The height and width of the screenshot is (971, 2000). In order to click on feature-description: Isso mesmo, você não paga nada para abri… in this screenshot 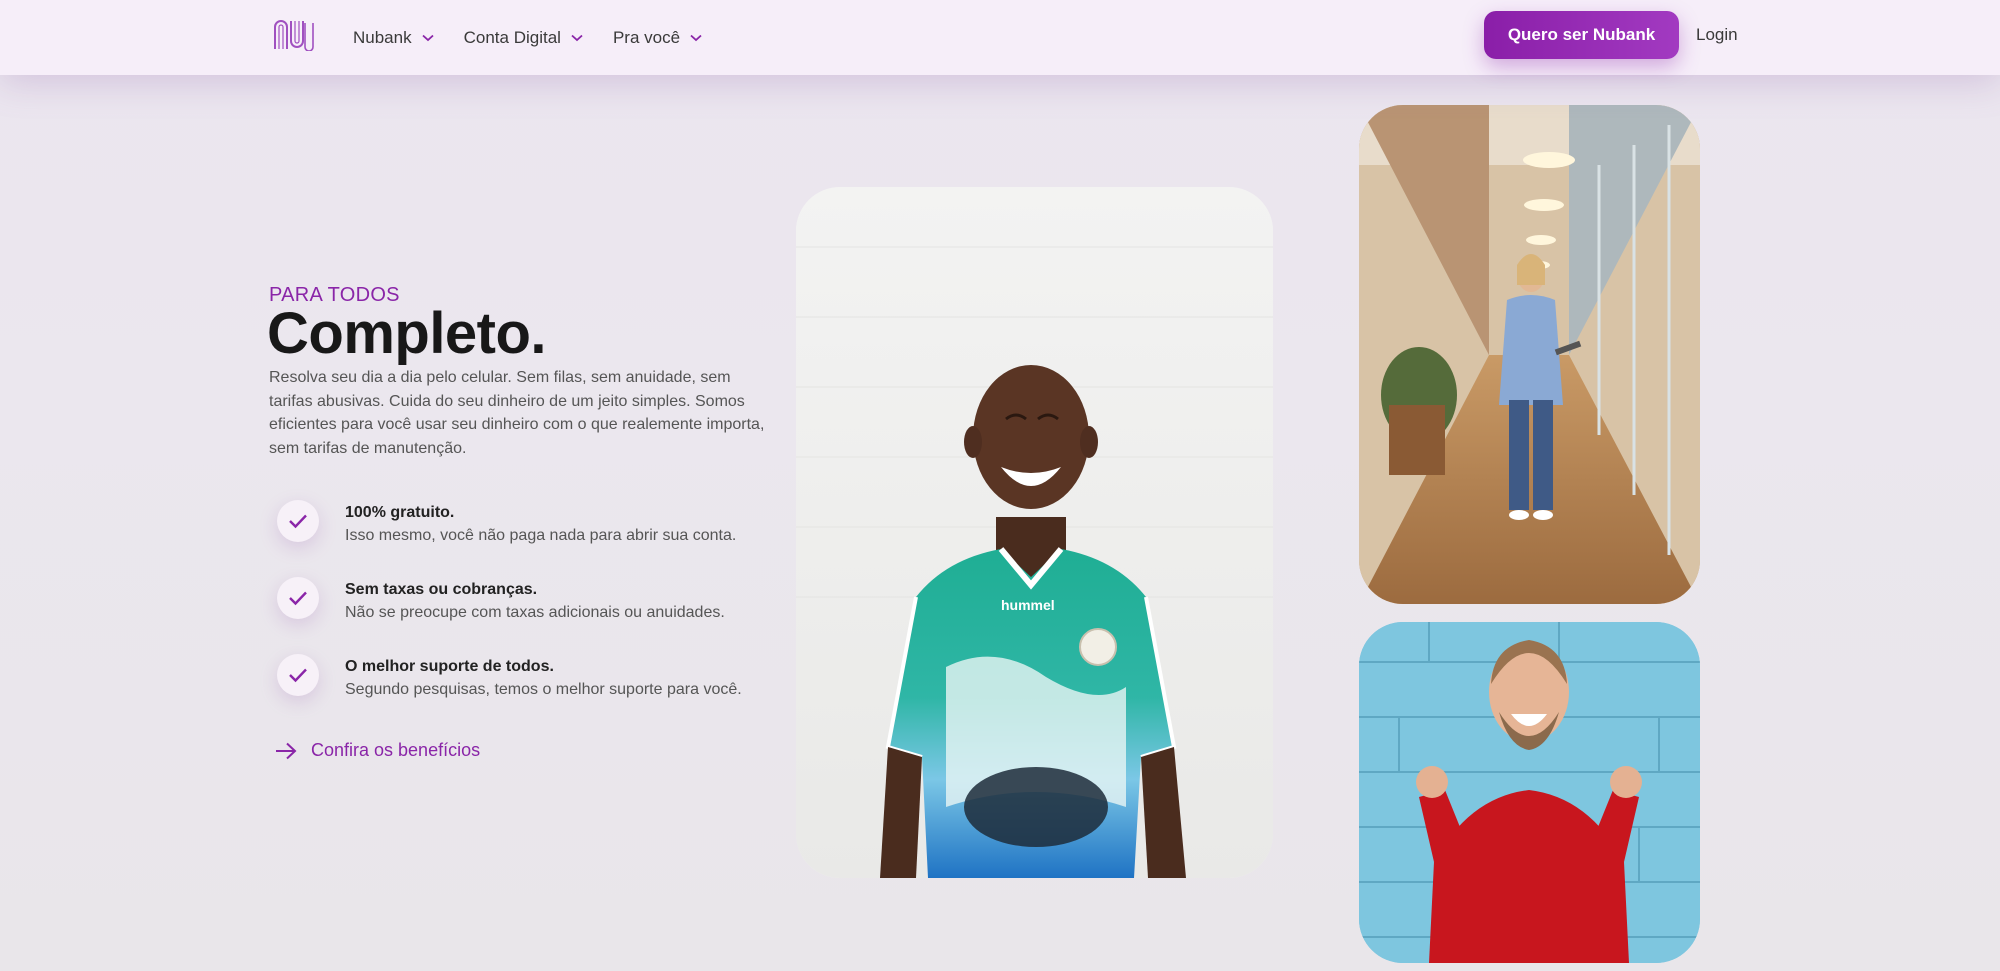, I will do `click(541, 535)`.